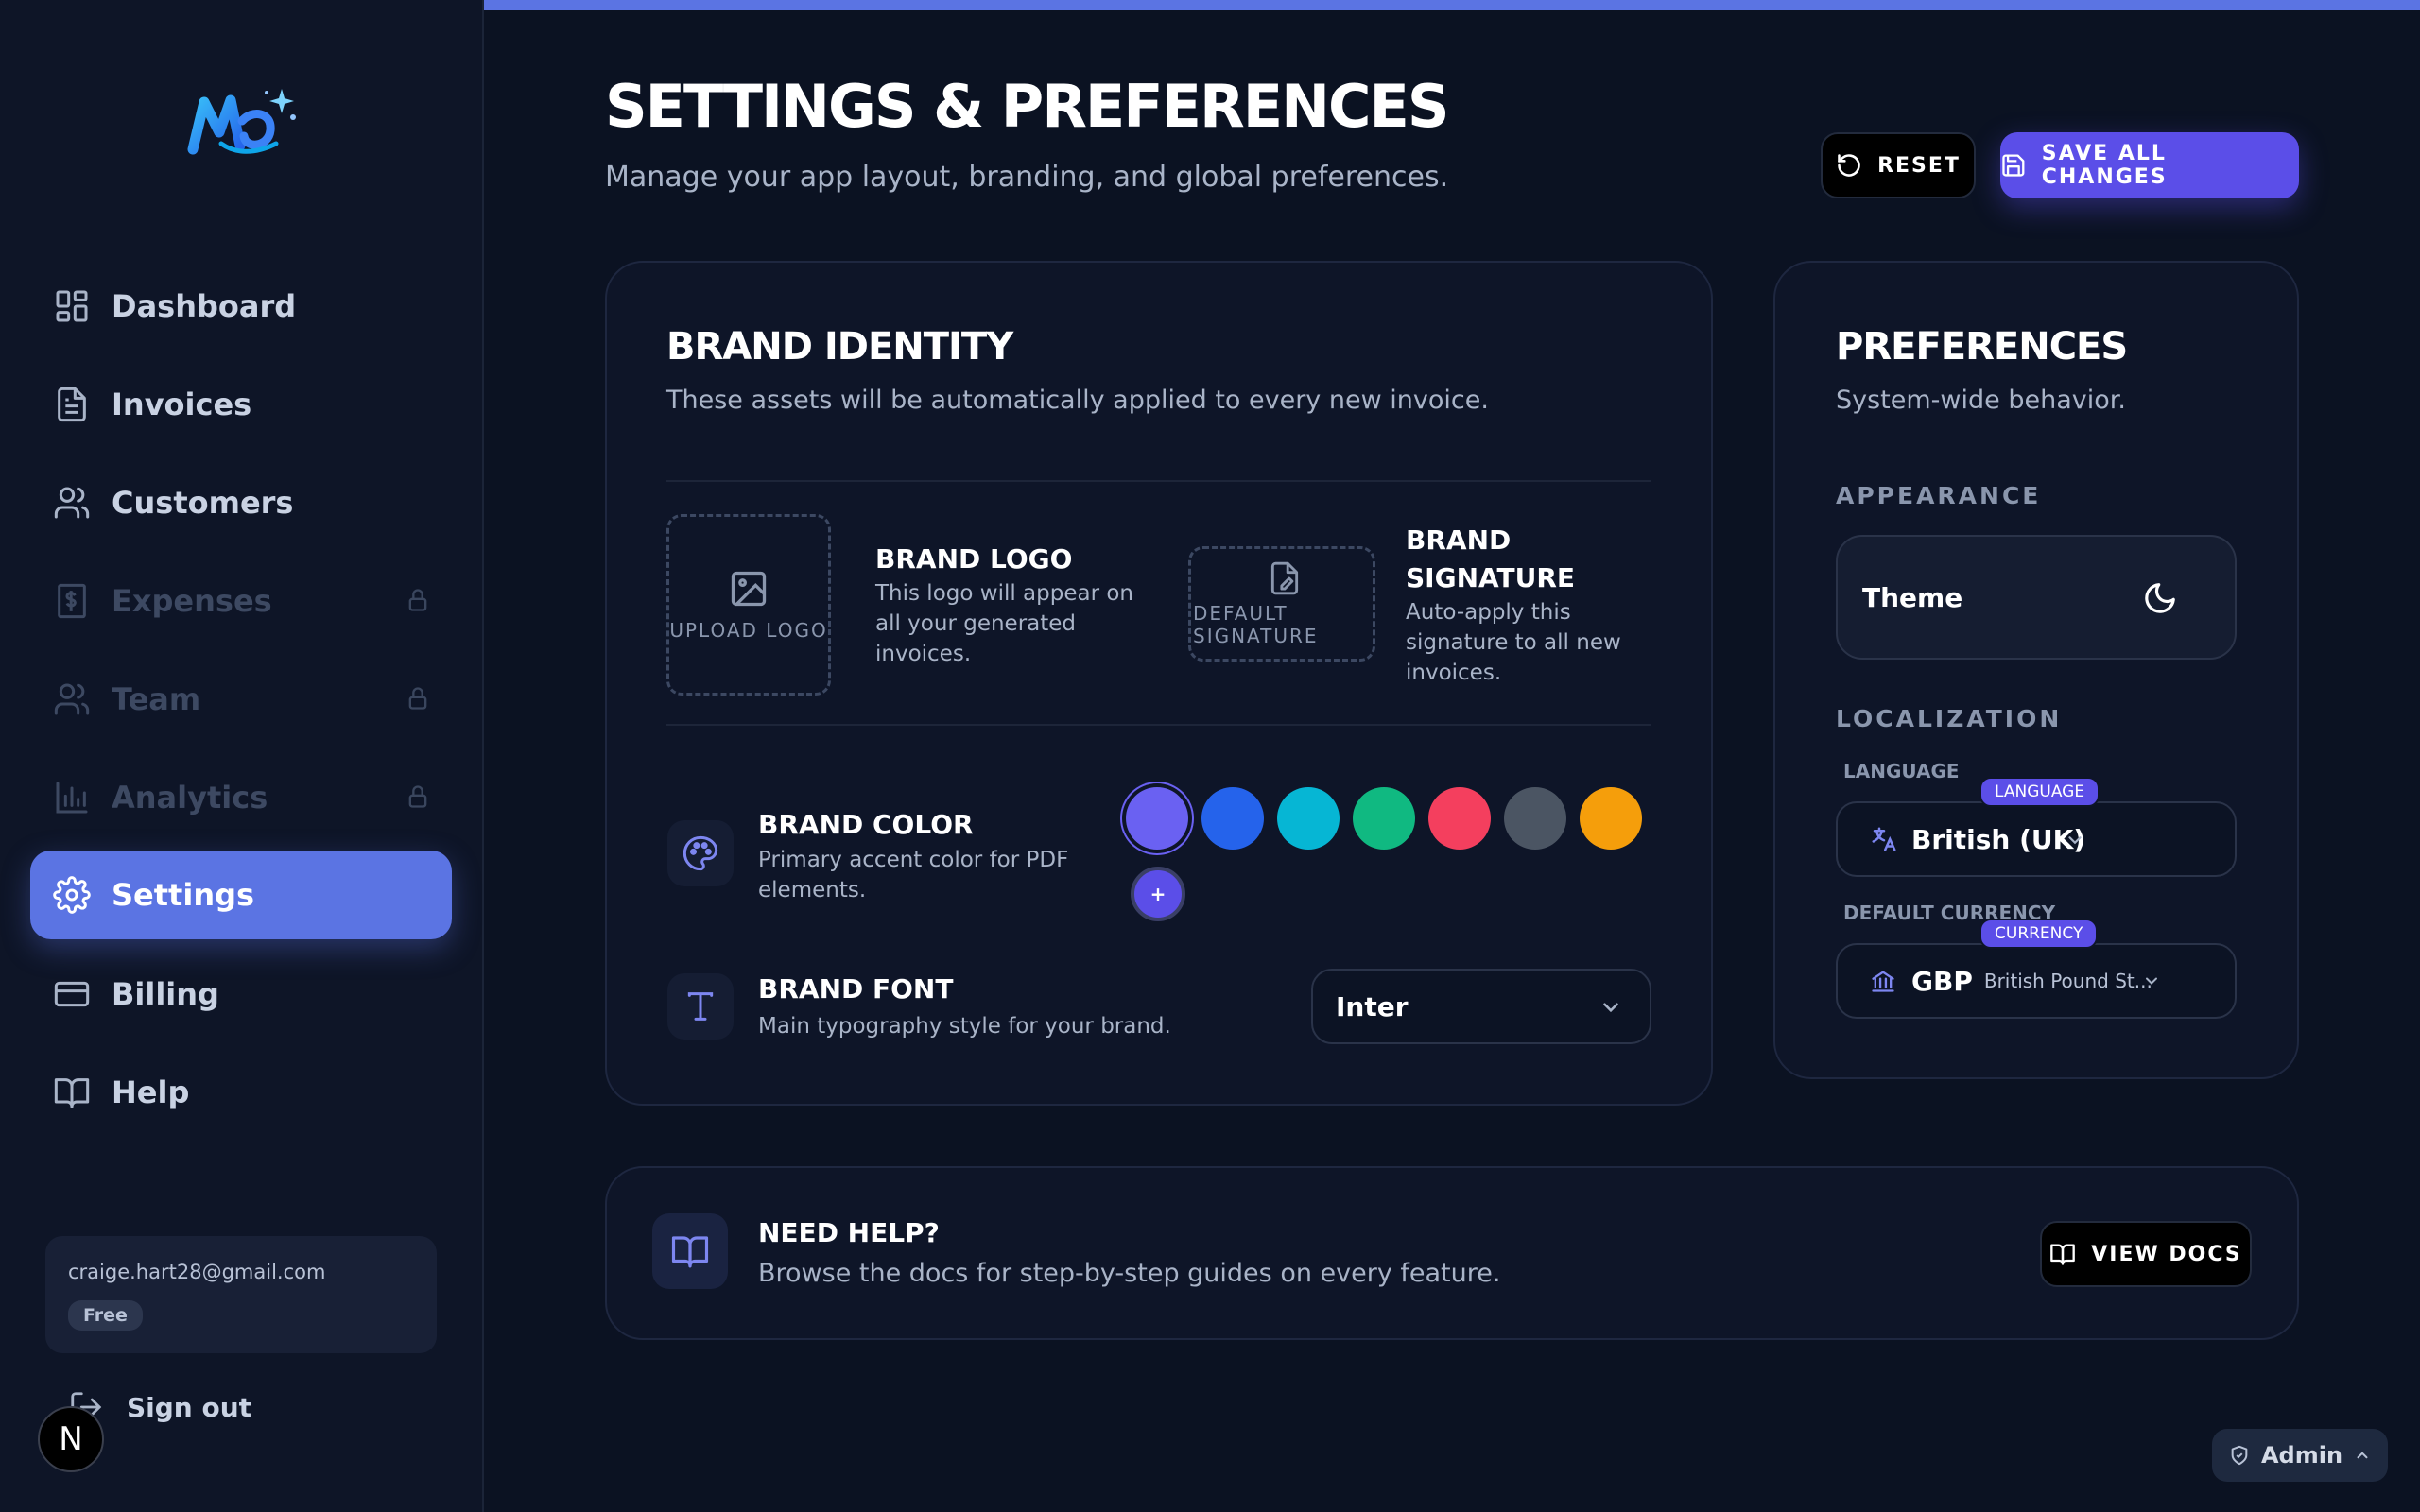  What do you see at coordinates (2014, 165) in the screenshot?
I see `save-icon` at bounding box center [2014, 165].